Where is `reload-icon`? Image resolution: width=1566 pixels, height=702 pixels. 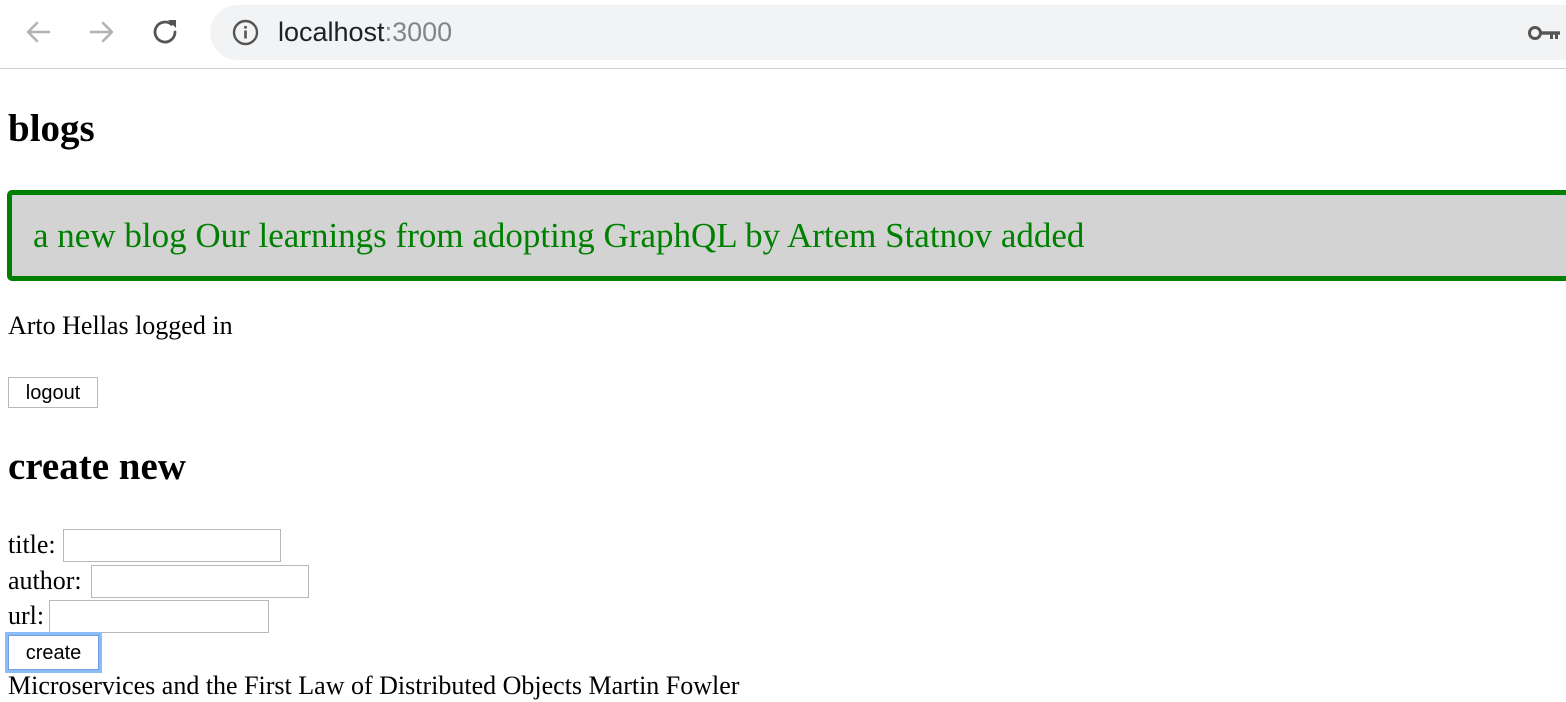 reload-icon is located at coordinates (165, 32).